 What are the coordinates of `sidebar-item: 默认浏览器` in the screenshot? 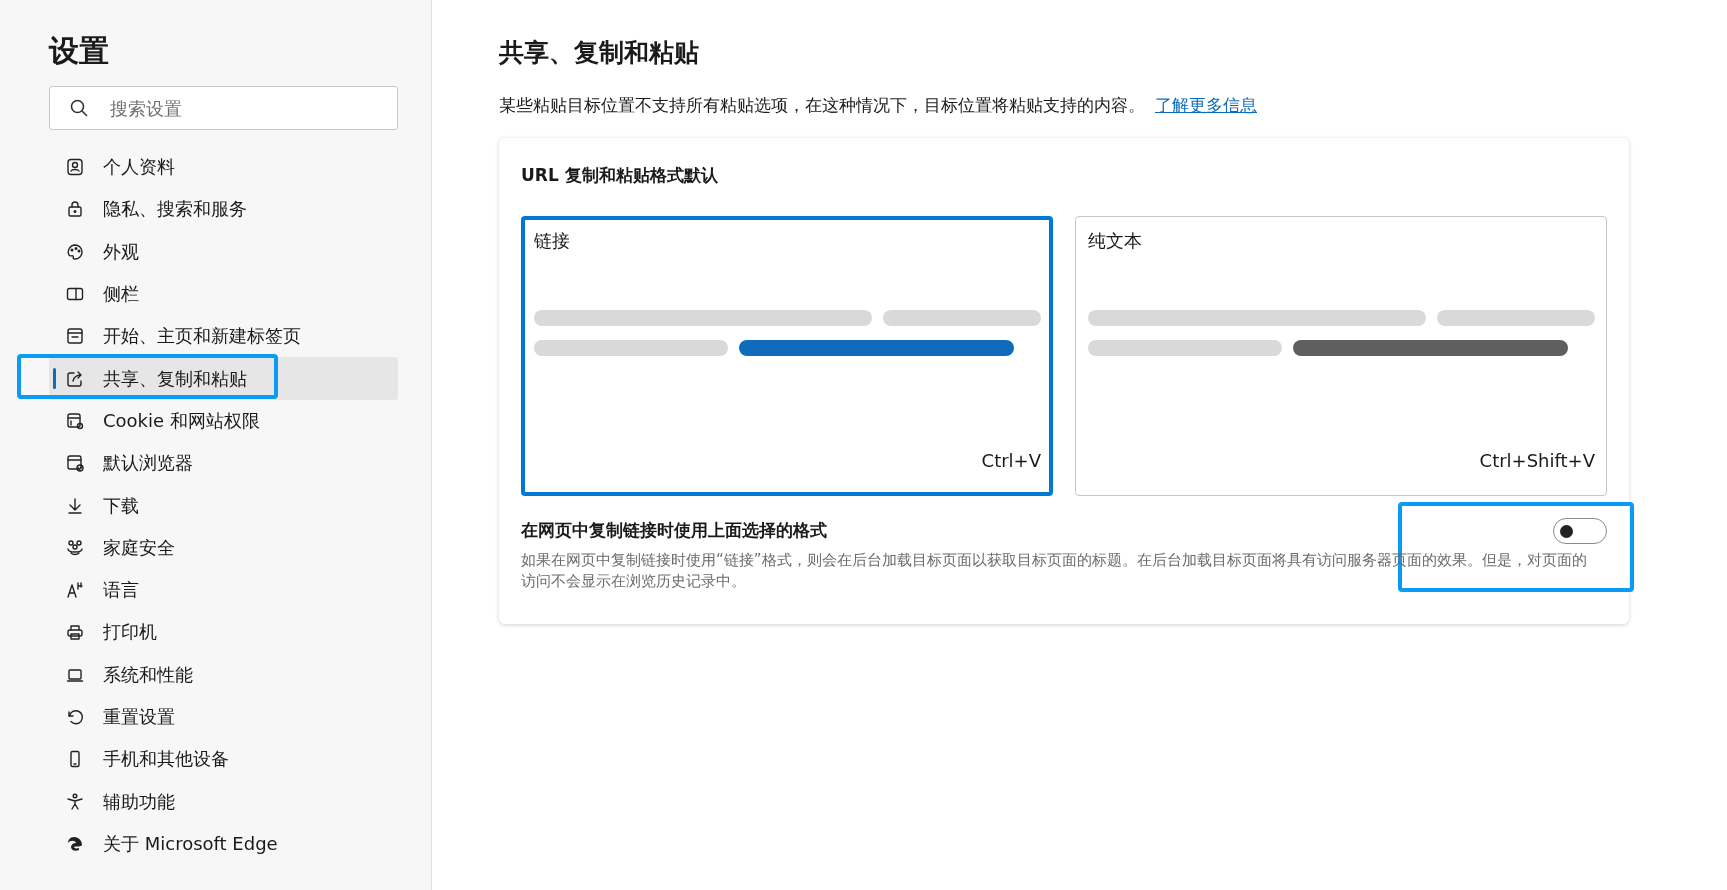 It's located at (223, 463).